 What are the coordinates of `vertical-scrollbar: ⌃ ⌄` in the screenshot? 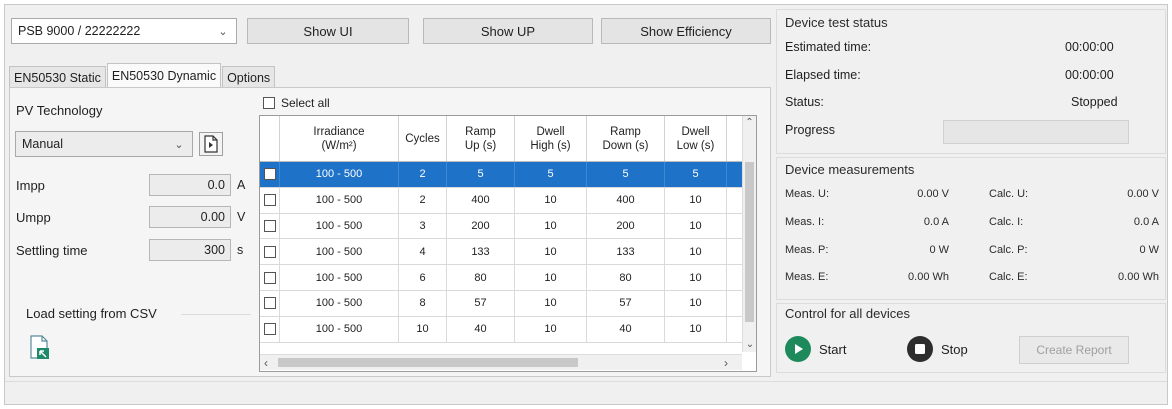 It's located at (749, 234).